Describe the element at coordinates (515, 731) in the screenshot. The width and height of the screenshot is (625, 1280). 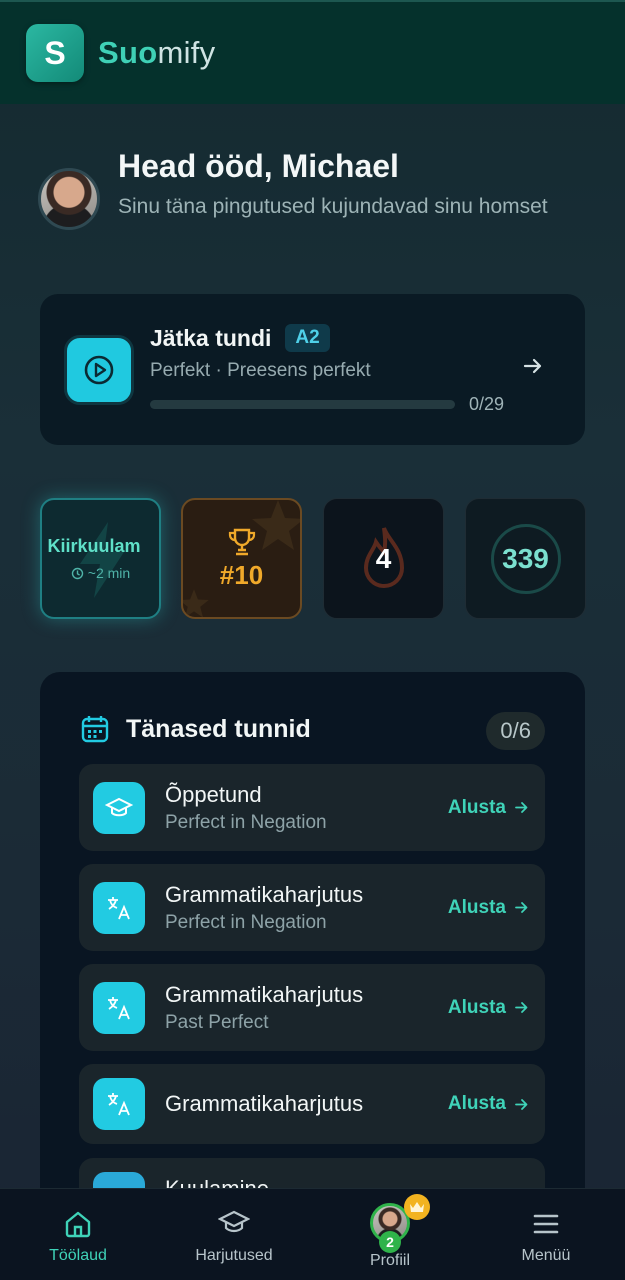
I see `lessons-count-badge: 0/6` at that location.